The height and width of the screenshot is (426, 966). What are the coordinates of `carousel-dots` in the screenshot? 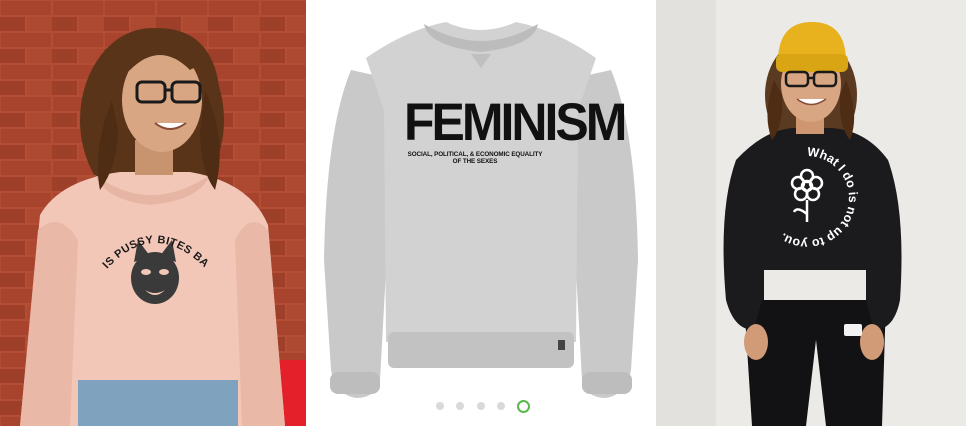 It's located at (483, 406).